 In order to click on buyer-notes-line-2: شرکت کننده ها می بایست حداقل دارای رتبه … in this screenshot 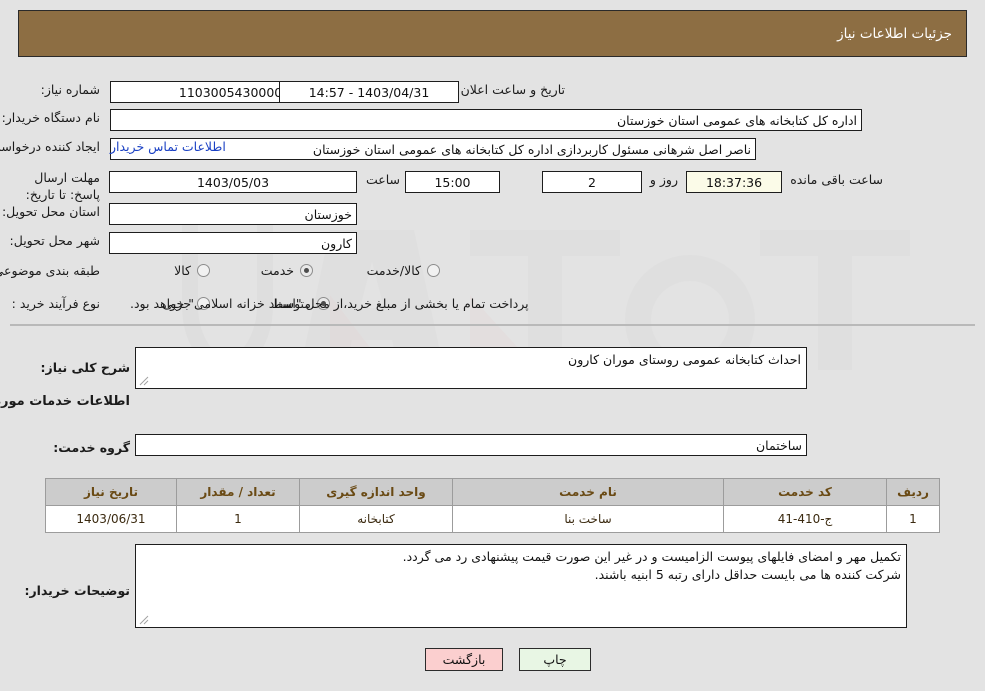, I will do `click(747, 575)`.